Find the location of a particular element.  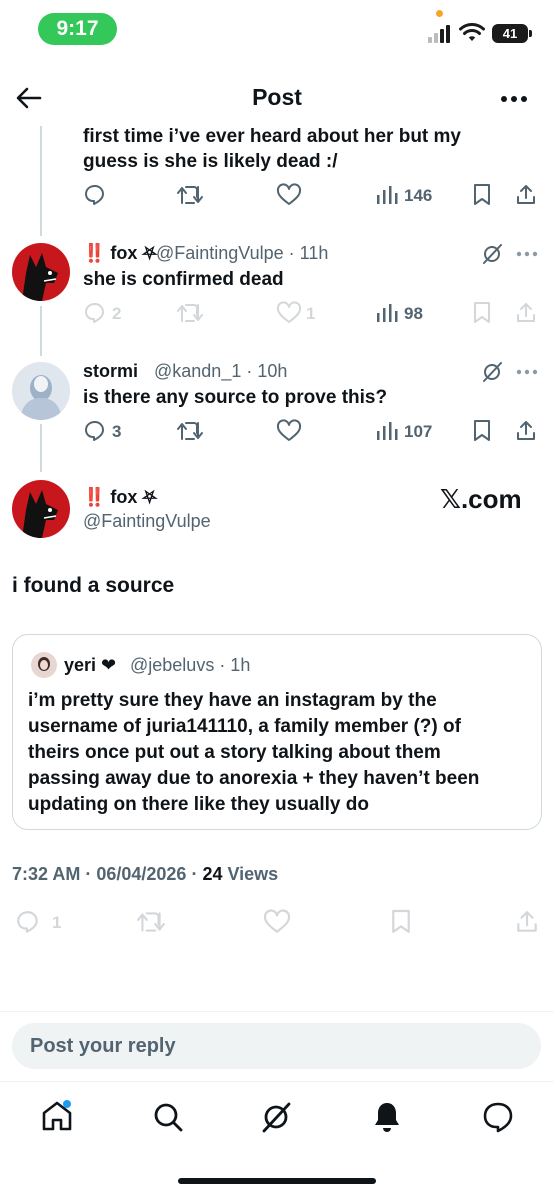

views-count: 146 is located at coordinates (418, 195).